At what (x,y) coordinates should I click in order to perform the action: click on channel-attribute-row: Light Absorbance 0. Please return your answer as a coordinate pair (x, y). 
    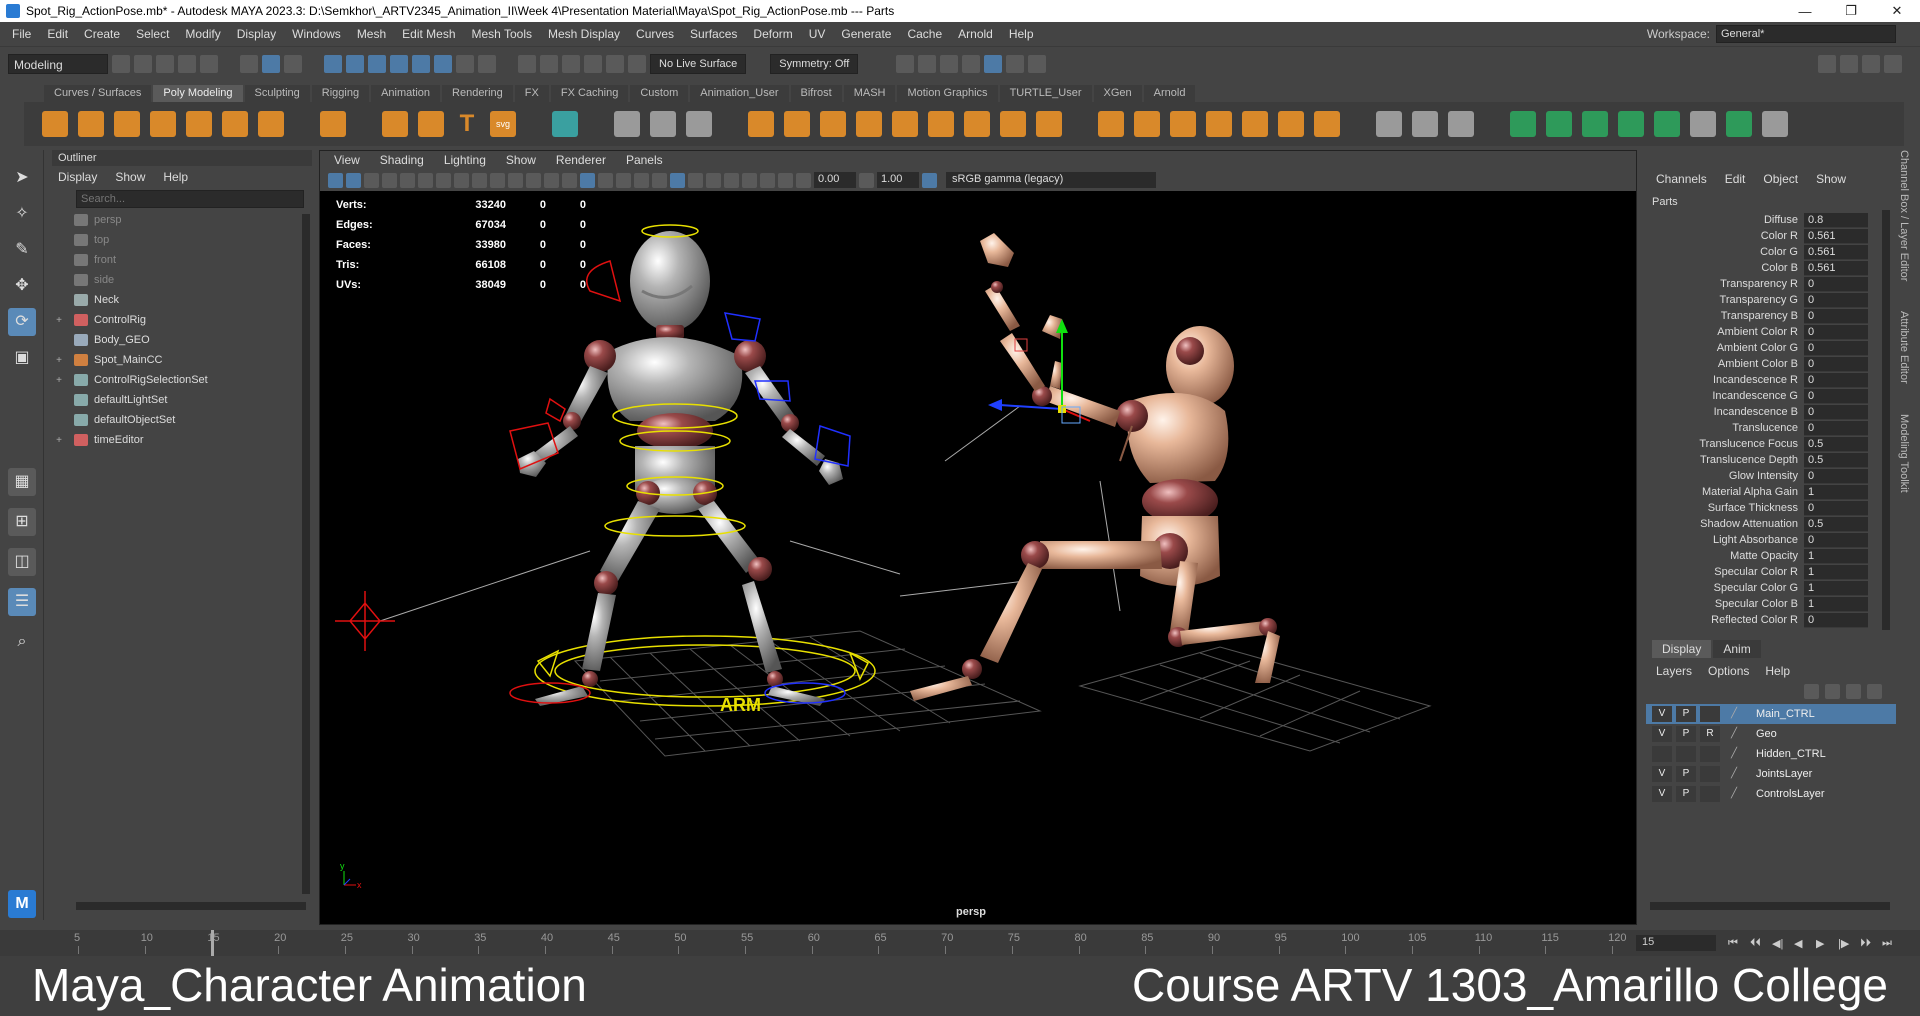
    Looking at the image, I should click on (1768, 540).